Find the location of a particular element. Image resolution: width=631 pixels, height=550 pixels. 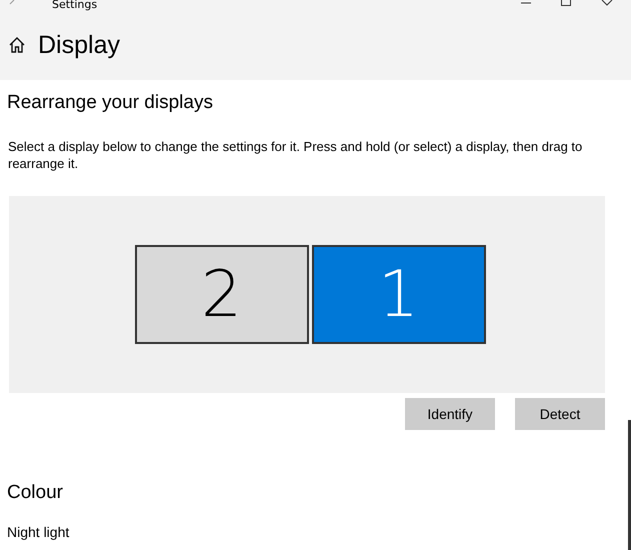

maximize-icon is located at coordinates (566, 3).